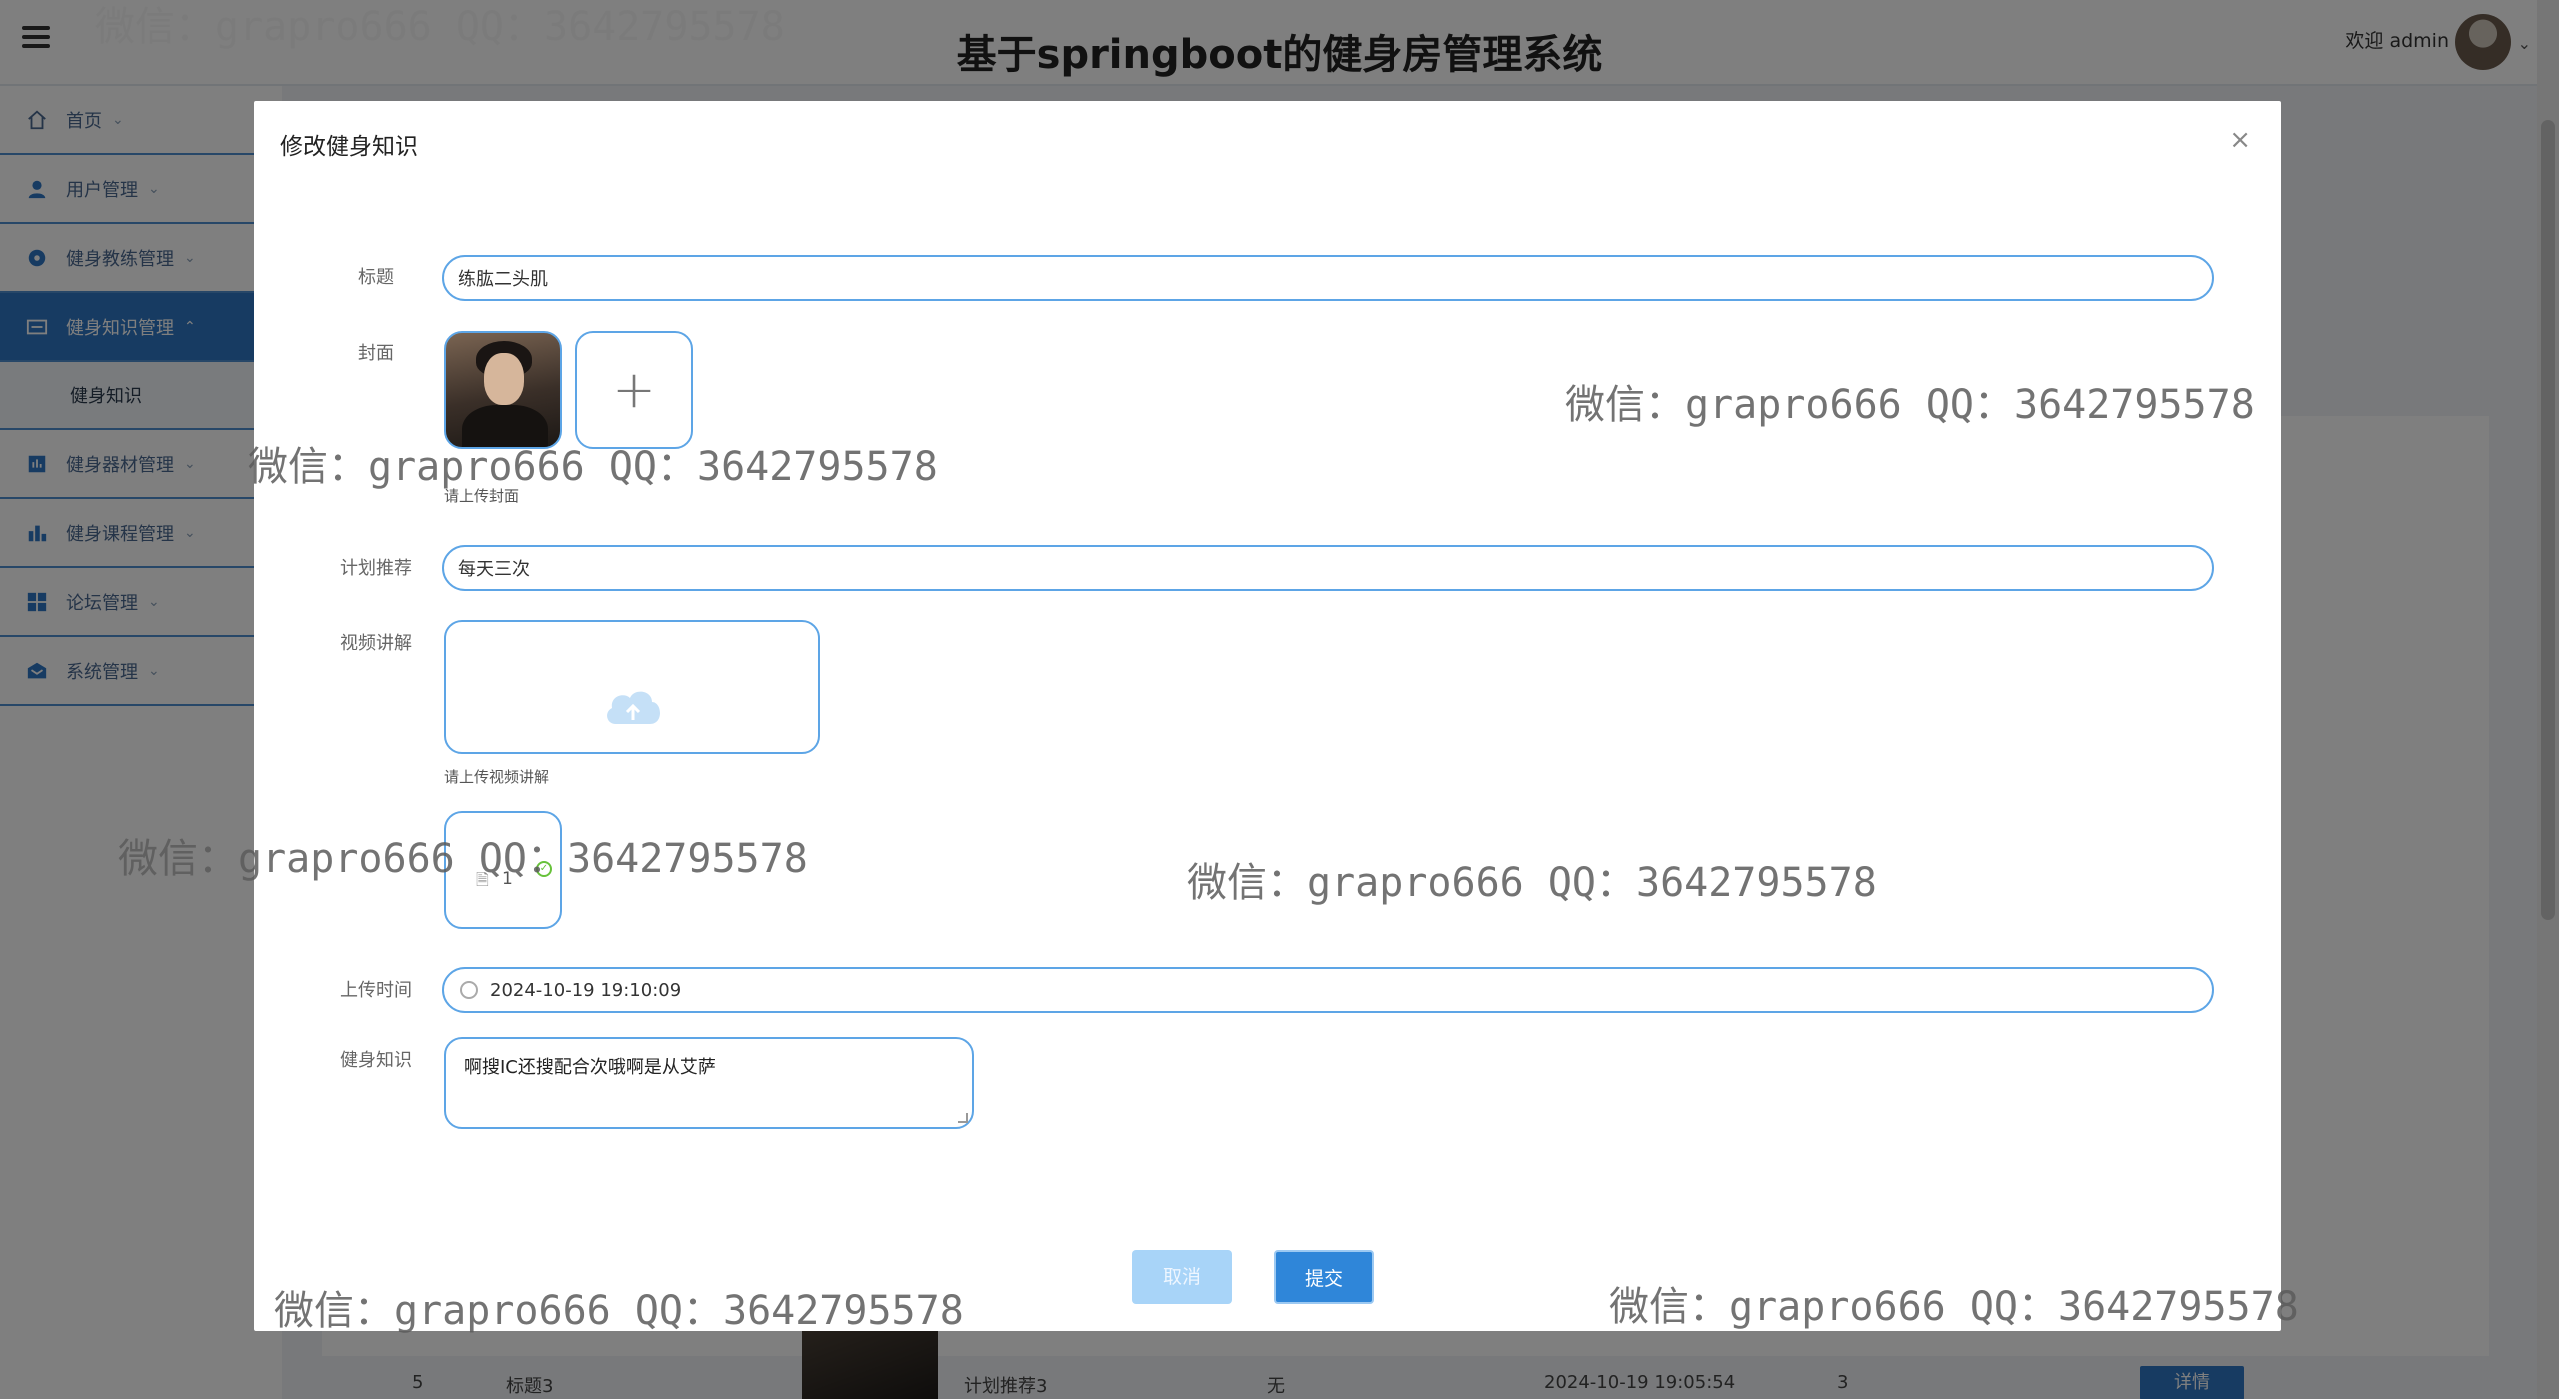 This screenshot has height=1399, width=2559. What do you see at coordinates (376, 568) in the screenshot?
I see `plan-label: 计划推荐` at bounding box center [376, 568].